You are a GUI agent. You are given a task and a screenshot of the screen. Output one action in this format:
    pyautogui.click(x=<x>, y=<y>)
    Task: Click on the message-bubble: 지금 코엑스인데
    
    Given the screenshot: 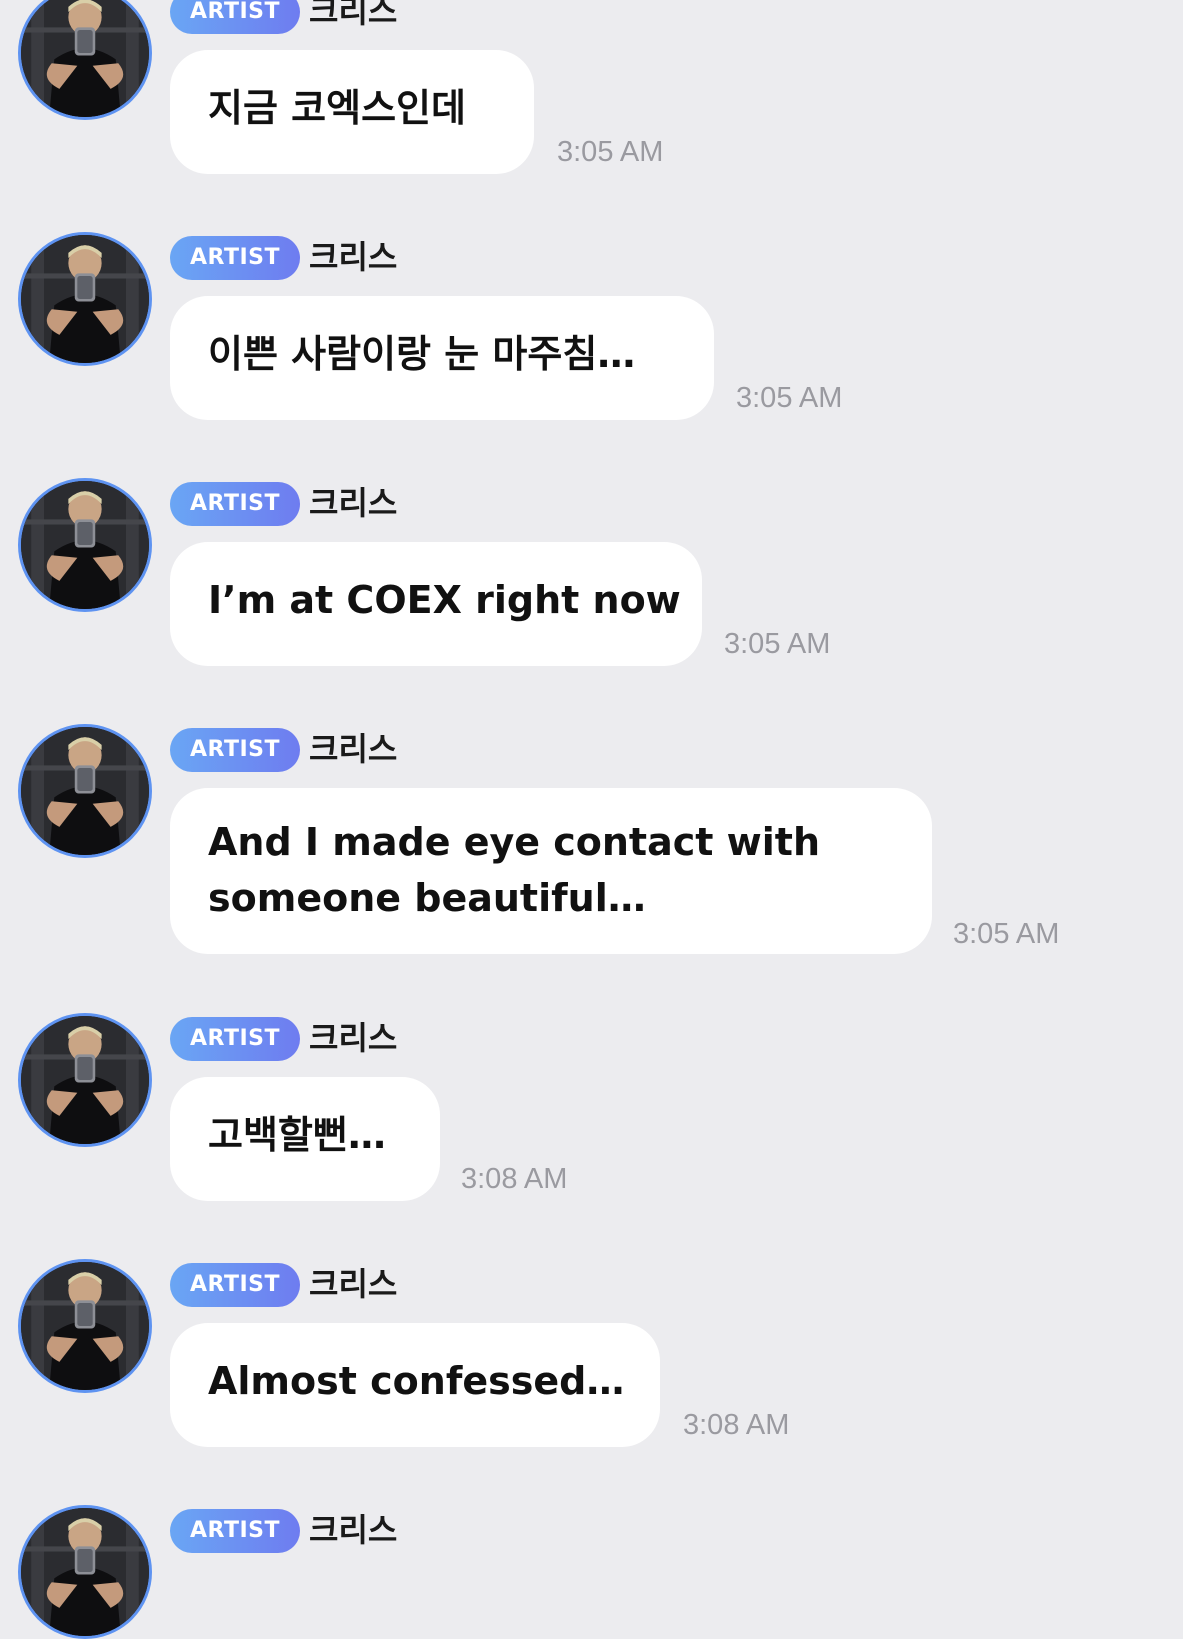 What is the action you would take?
    pyautogui.click(x=352, y=112)
    